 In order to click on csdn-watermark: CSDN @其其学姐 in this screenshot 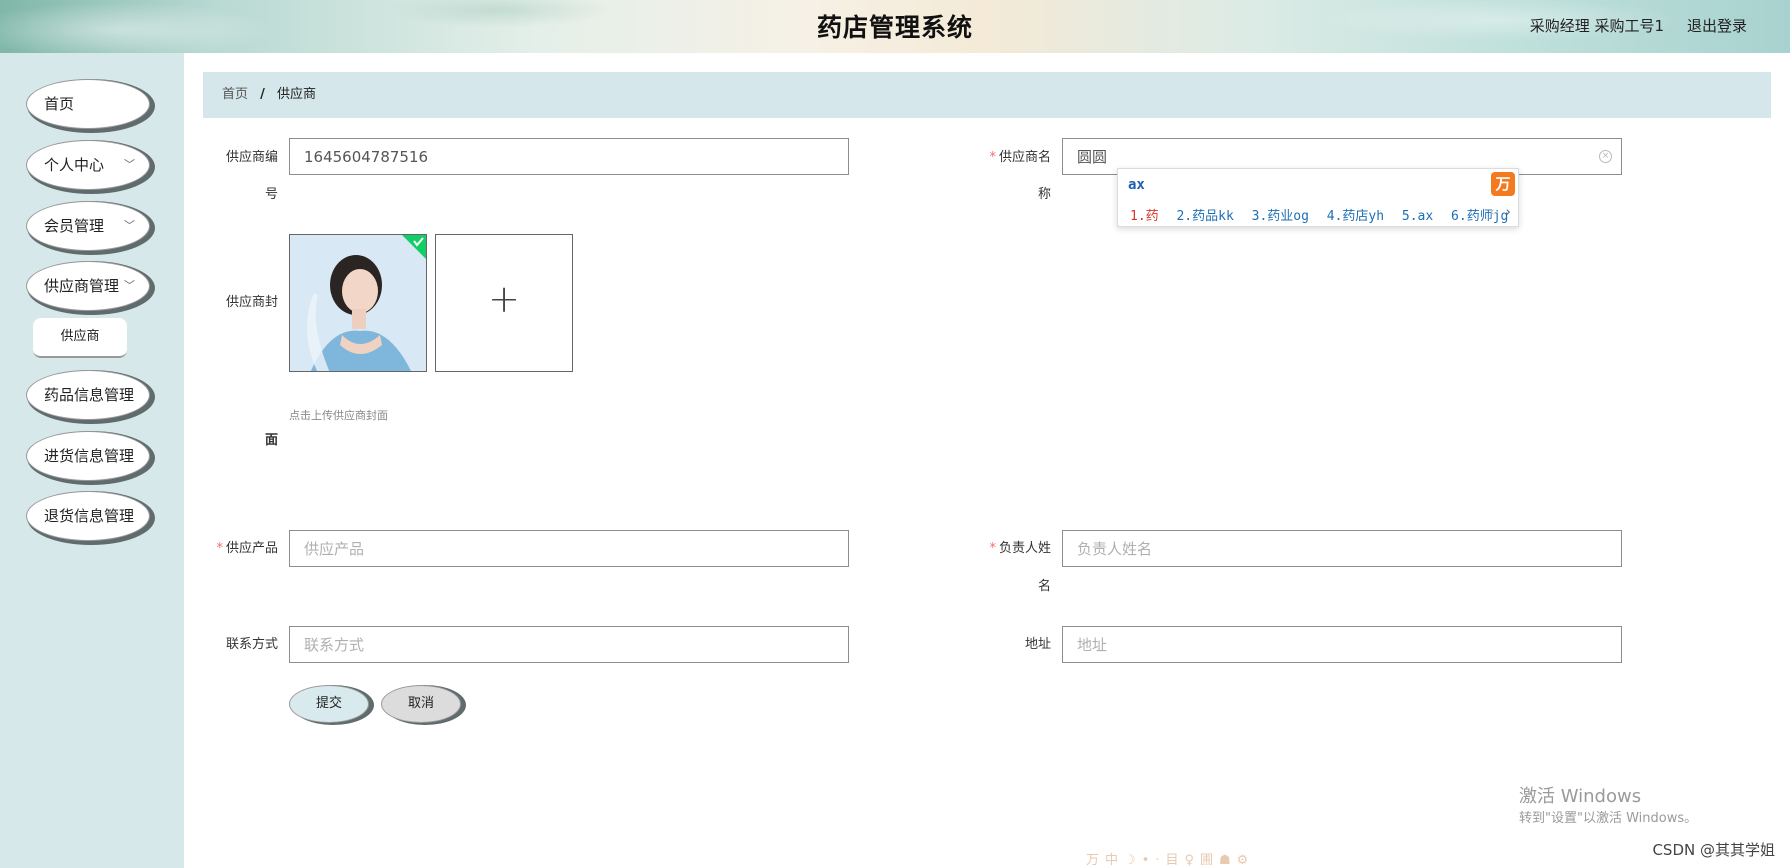, I will do `click(1713, 850)`.